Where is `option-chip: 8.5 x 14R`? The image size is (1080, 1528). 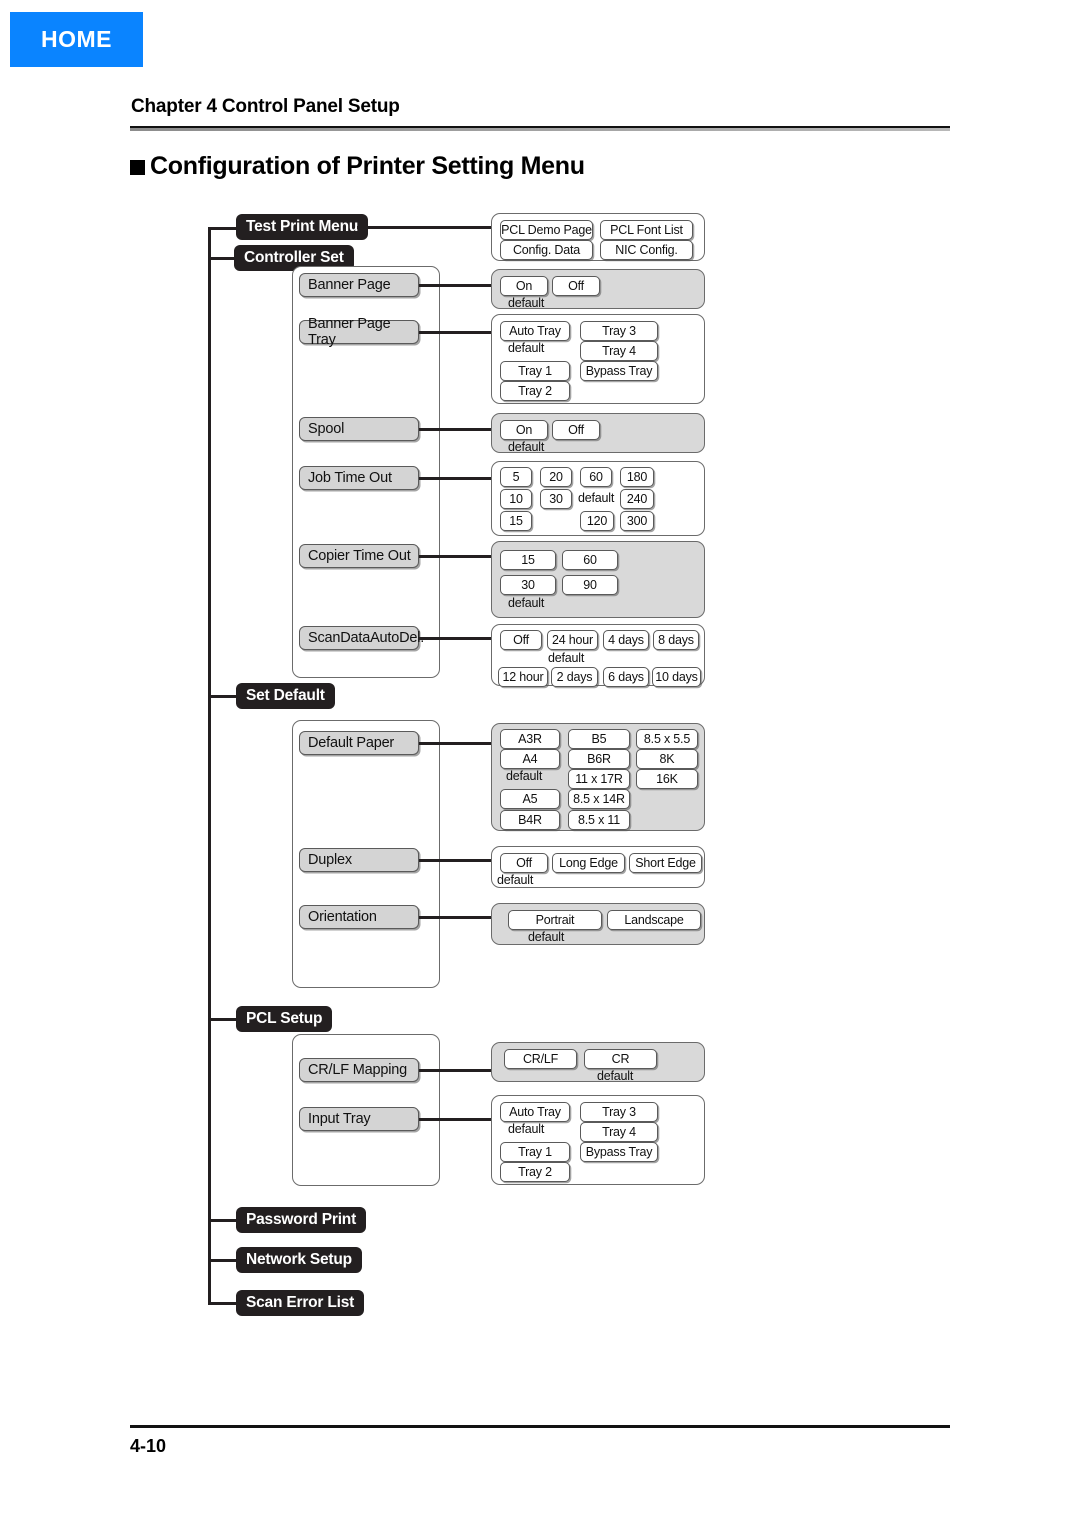 option-chip: 8.5 x 14R is located at coordinates (599, 799).